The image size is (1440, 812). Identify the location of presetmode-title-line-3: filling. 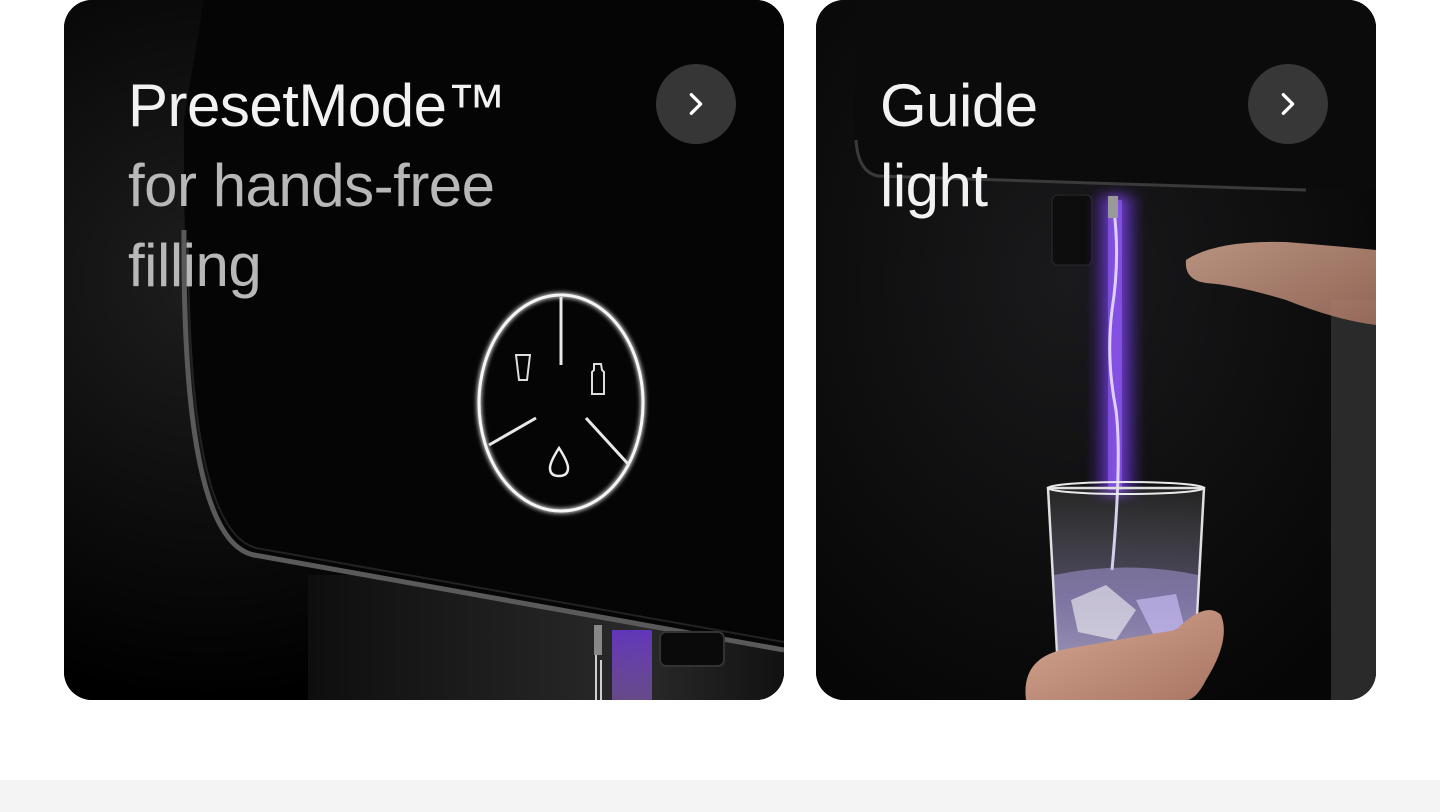
(195, 265).